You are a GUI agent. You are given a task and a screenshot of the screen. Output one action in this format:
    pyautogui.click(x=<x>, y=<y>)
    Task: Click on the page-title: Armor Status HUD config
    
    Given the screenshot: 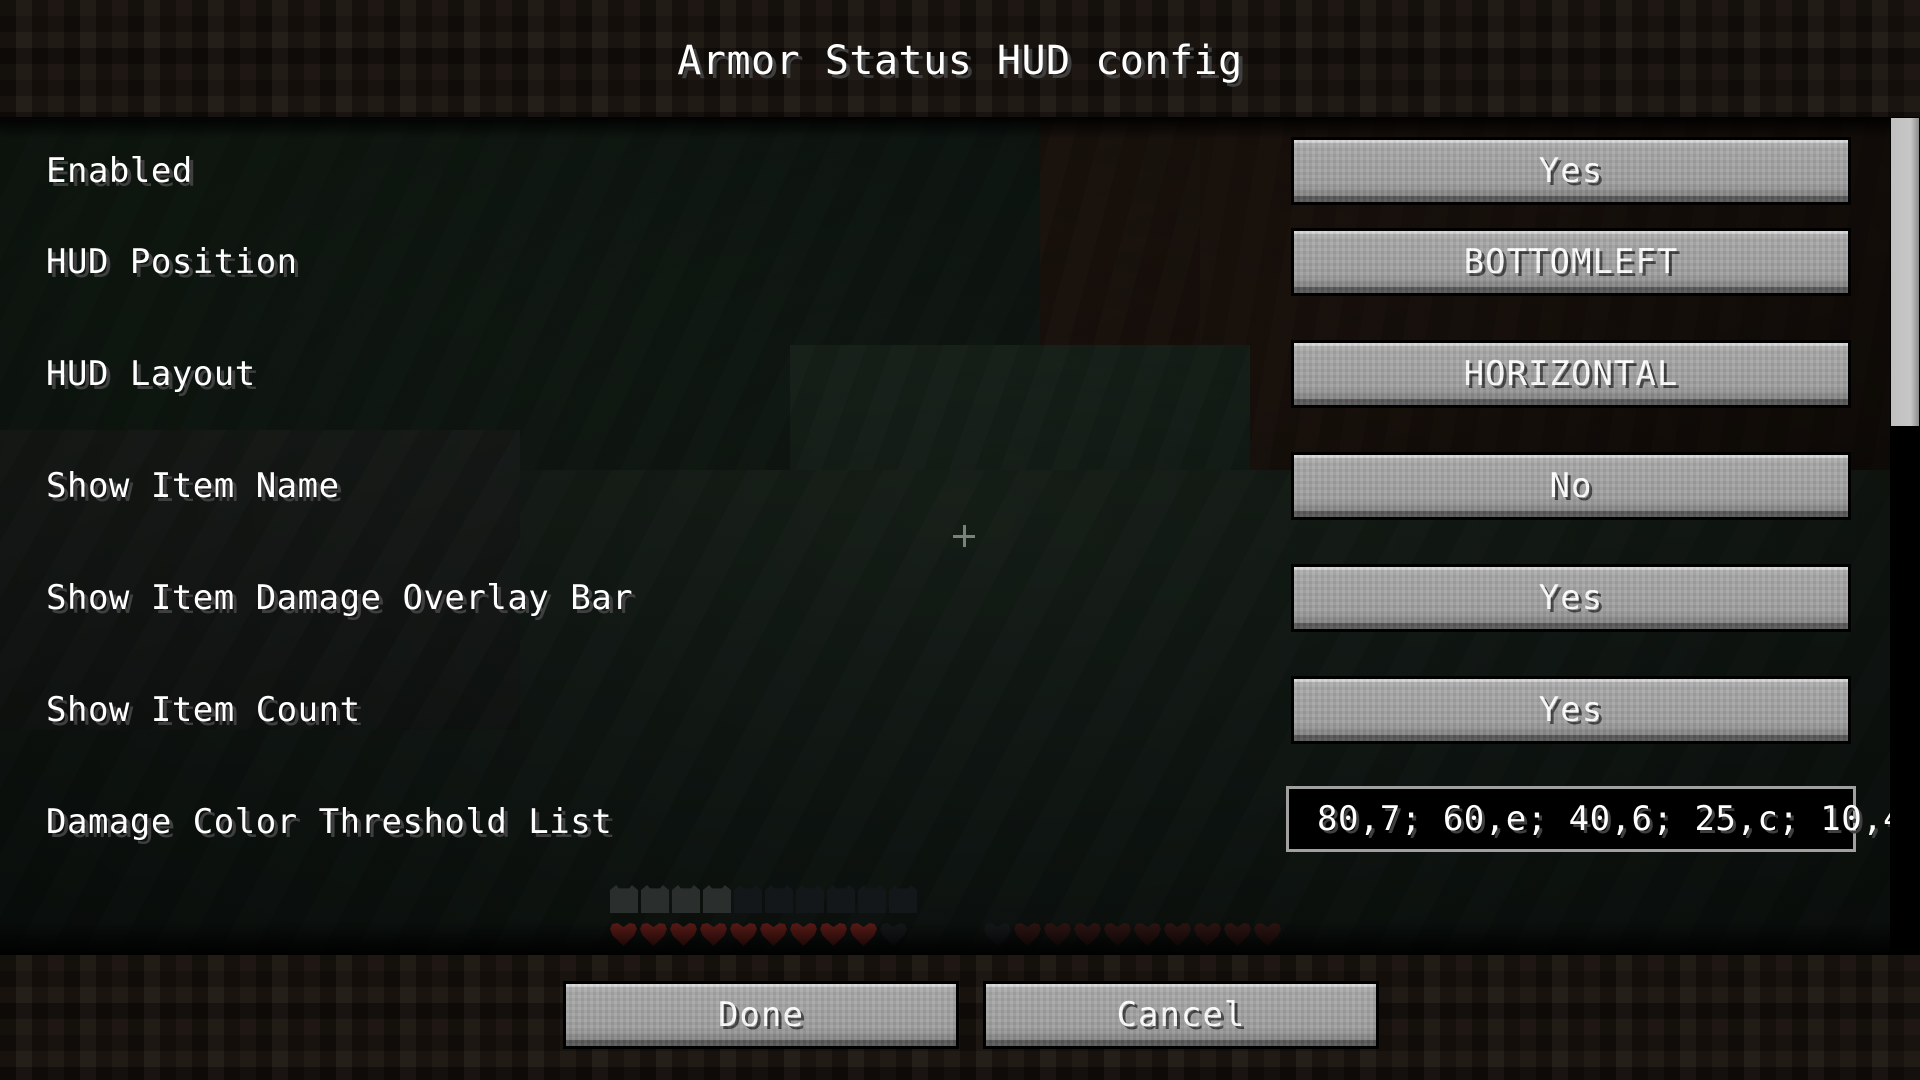 What is the action you would take?
    pyautogui.click(x=960, y=61)
    